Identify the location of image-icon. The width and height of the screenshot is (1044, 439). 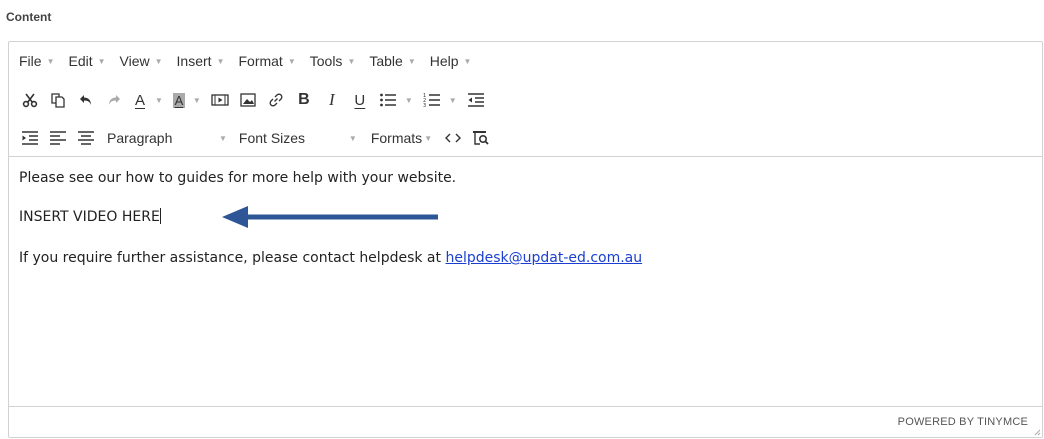
(248, 100).